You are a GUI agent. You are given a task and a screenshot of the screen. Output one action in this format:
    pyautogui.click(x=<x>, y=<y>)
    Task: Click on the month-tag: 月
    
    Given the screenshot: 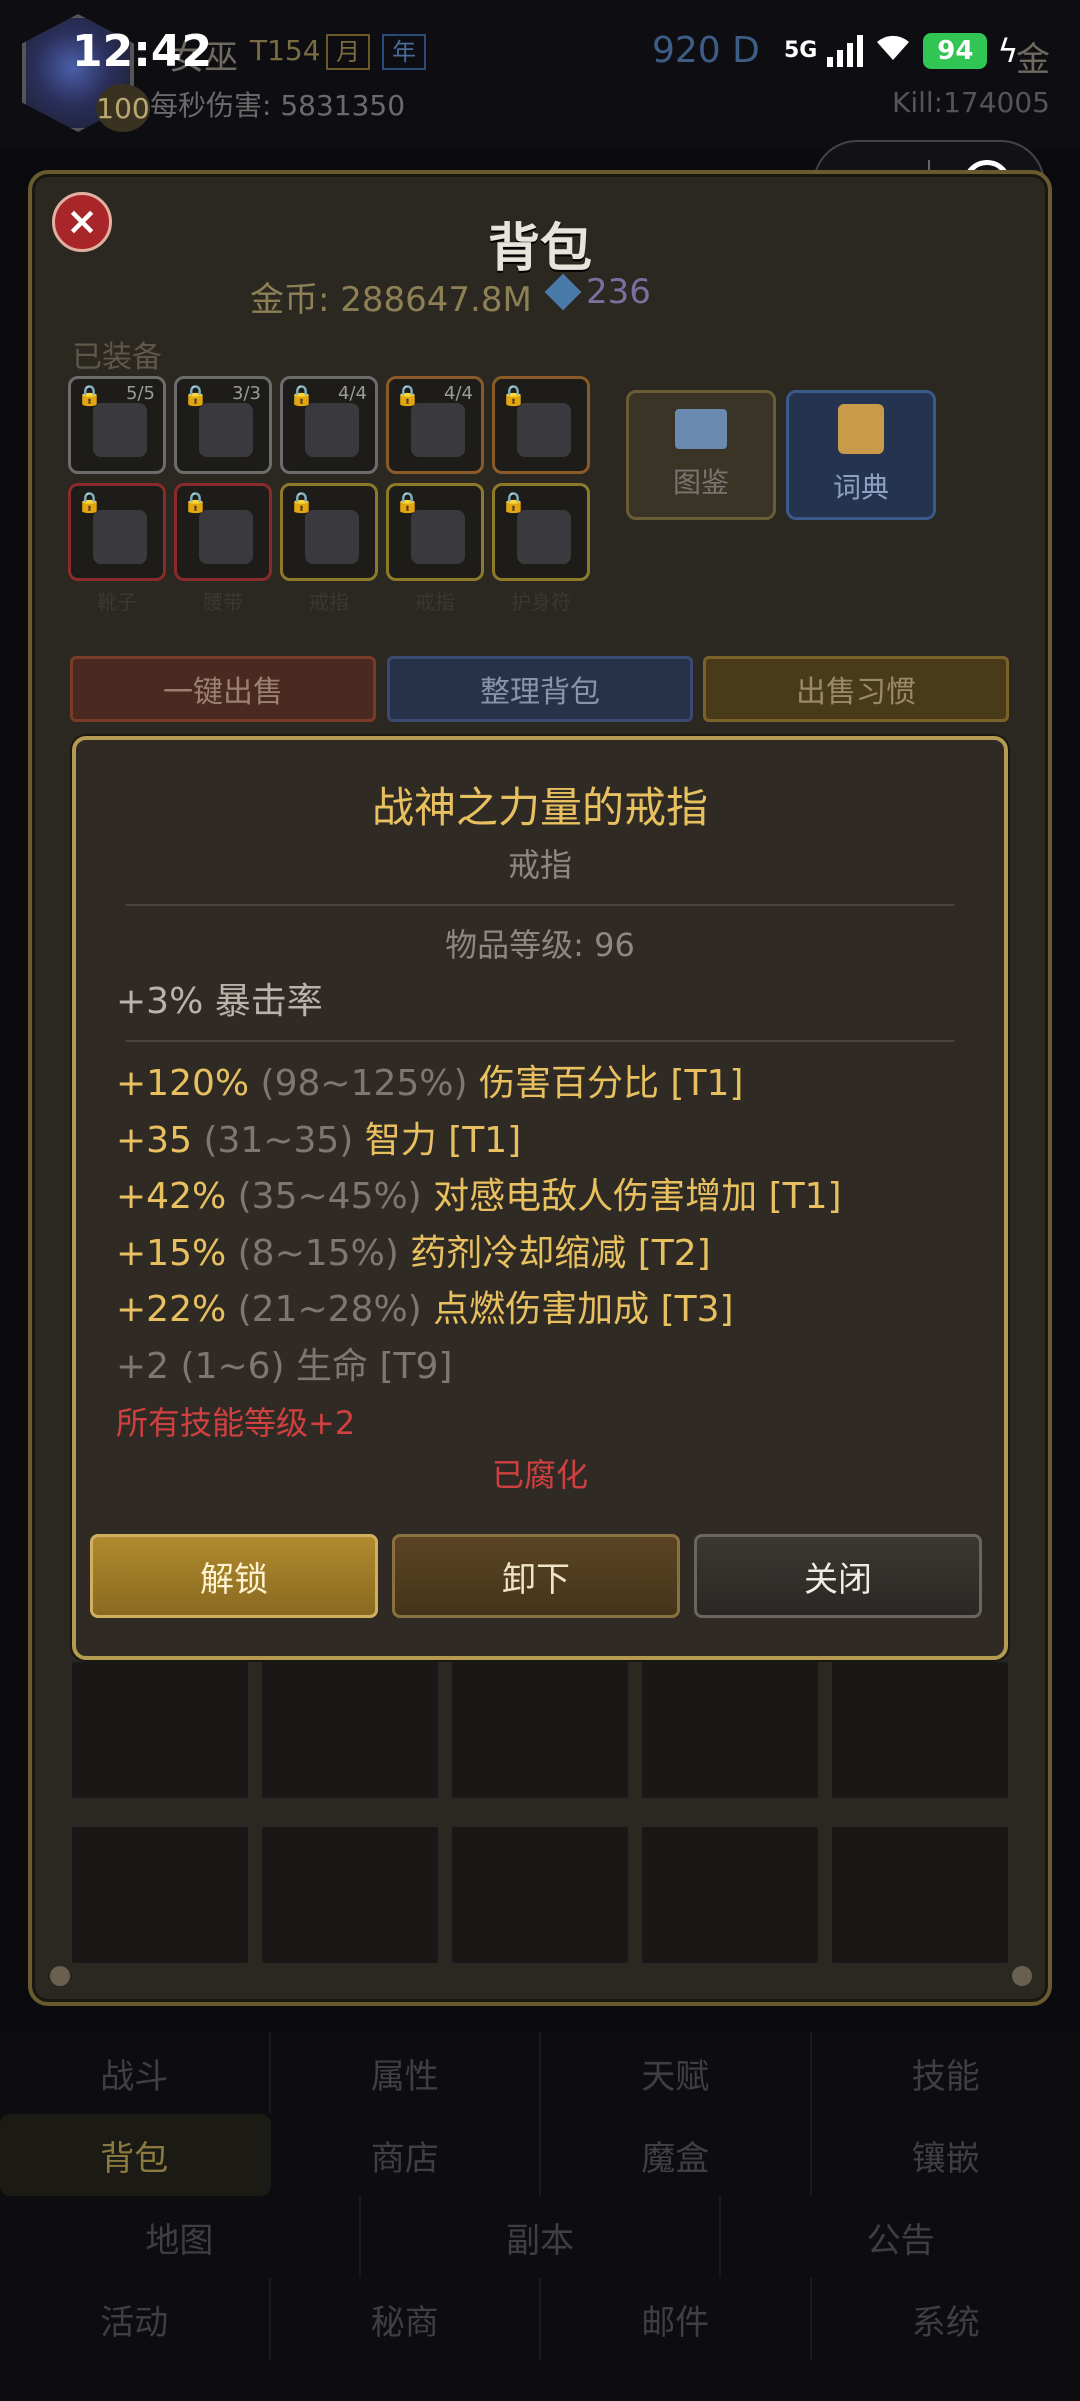 What is the action you would take?
    pyautogui.click(x=348, y=52)
    